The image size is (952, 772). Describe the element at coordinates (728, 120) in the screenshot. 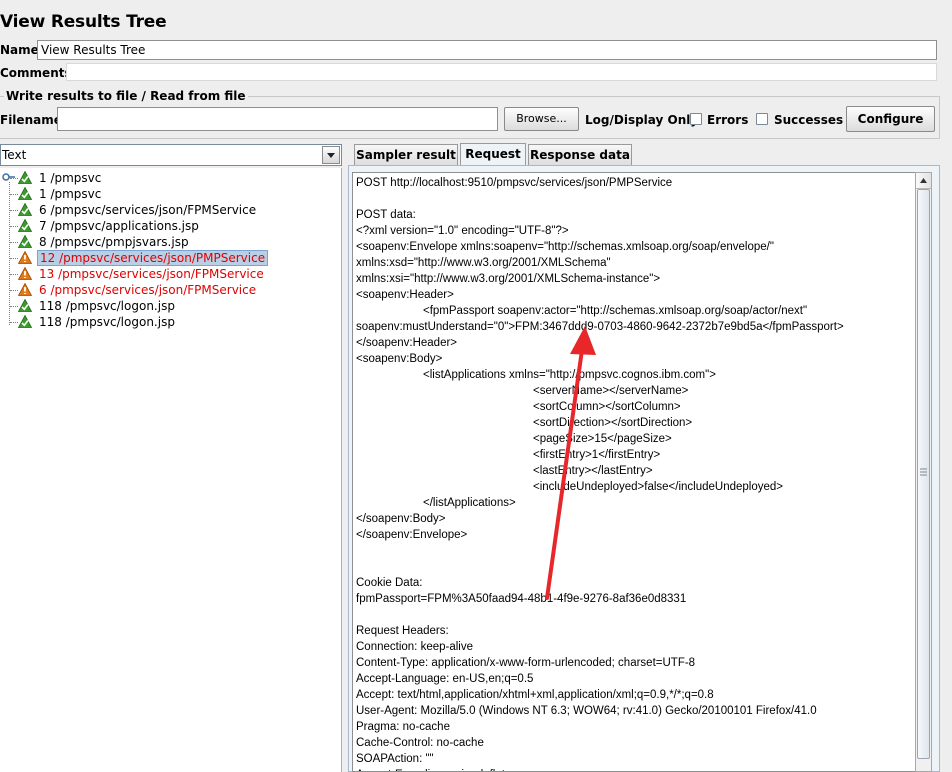

I see `errors-label: Errors` at that location.